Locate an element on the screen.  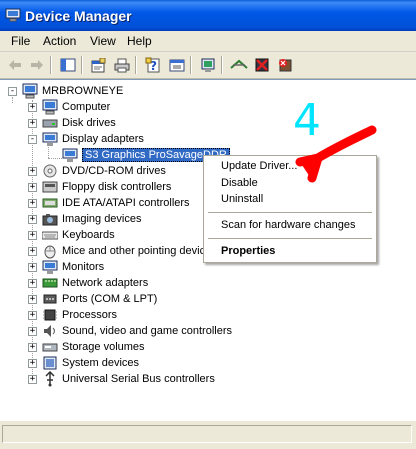
ide-controller-icon is located at coordinates (50, 203).